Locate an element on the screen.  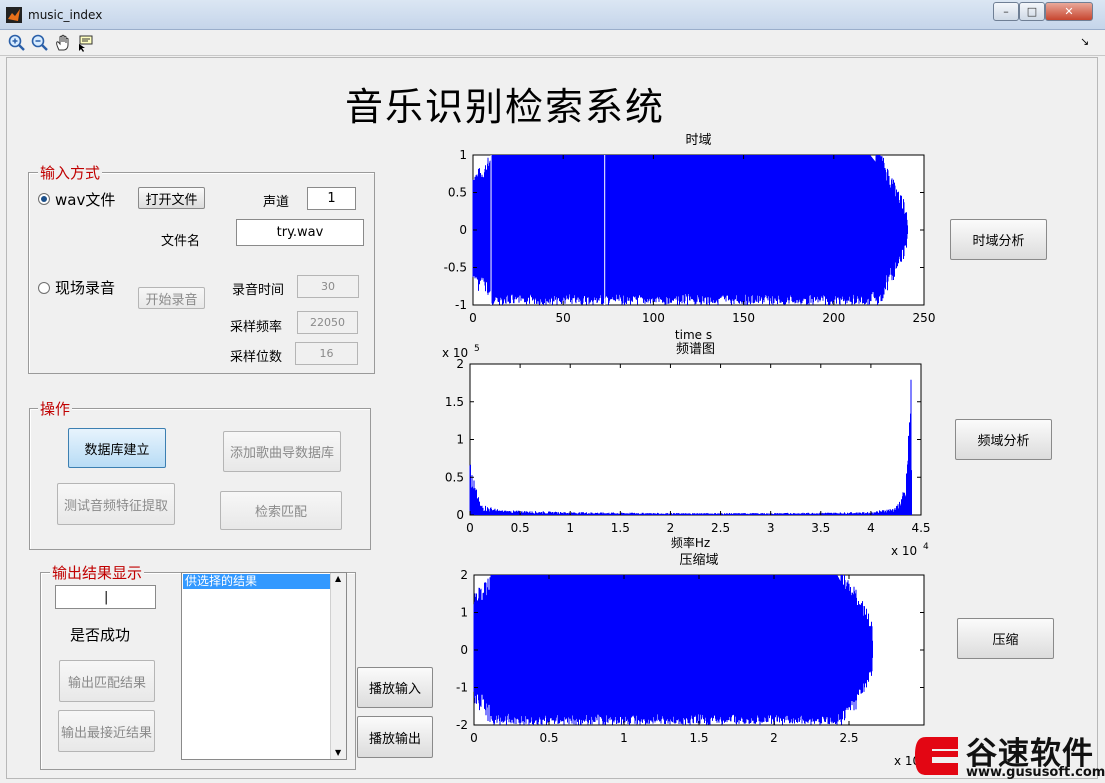
y-tick-label: 1.5 is located at coordinates (454, 402).